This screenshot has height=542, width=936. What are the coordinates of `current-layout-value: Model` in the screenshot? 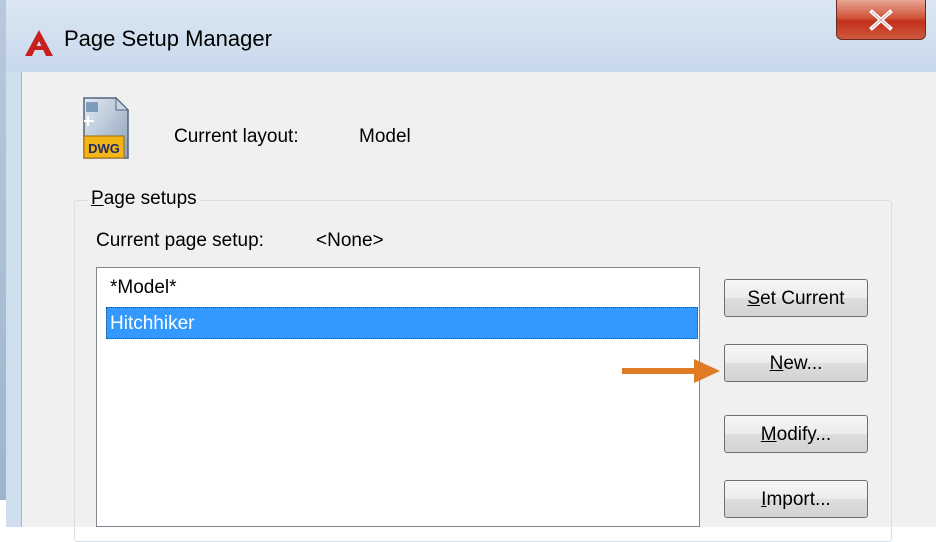 It's located at (385, 136).